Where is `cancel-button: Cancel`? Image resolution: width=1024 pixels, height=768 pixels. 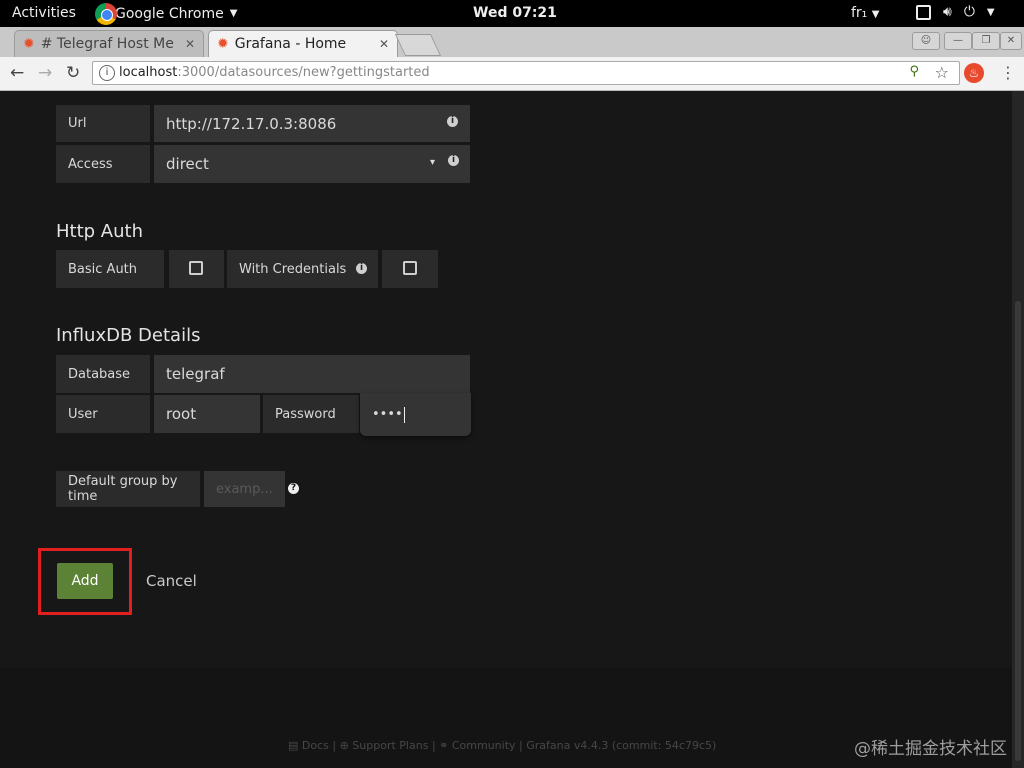 cancel-button: Cancel is located at coordinates (171, 581).